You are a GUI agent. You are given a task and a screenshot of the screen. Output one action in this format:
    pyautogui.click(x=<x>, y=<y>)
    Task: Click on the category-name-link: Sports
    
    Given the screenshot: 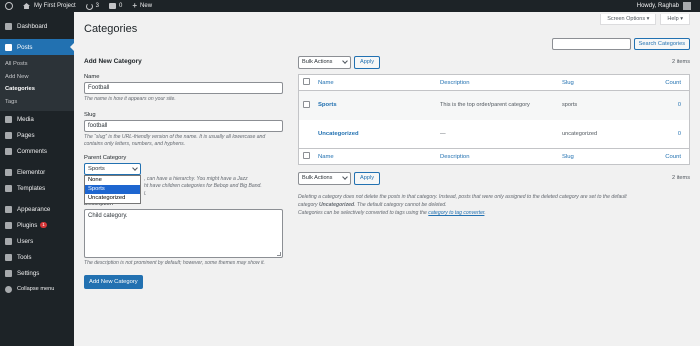 What is the action you would take?
    pyautogui.click(x=327, y=105)
    